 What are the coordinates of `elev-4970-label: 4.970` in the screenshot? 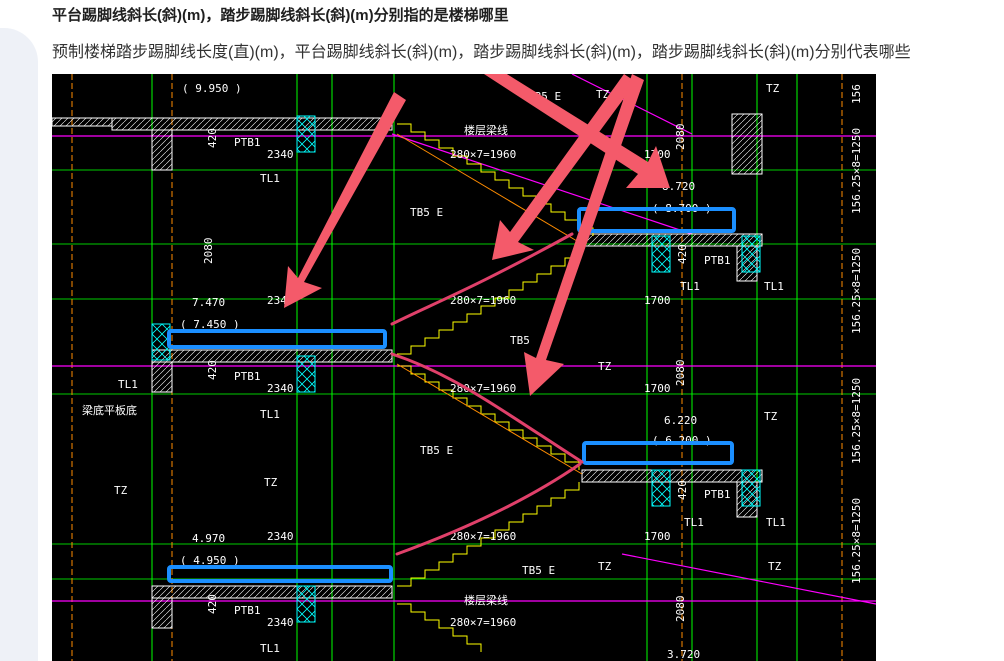 It's located at (208, 538).